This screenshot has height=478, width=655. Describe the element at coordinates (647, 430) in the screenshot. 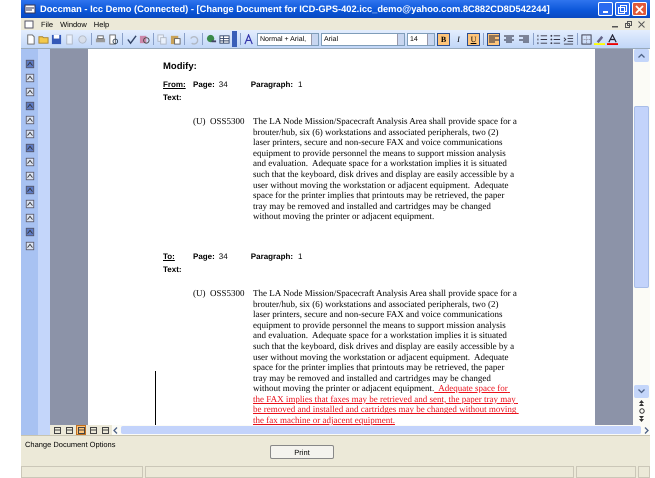

I see `chevron-right-icon` at that location.